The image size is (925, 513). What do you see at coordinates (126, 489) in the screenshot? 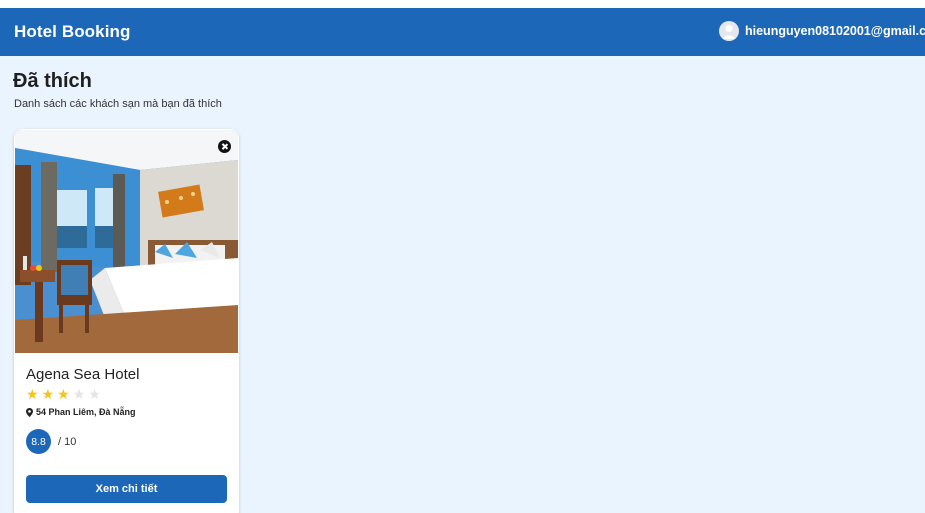
I see `view-details-button: Xem chi tiết` at bounding box center [126, 489].